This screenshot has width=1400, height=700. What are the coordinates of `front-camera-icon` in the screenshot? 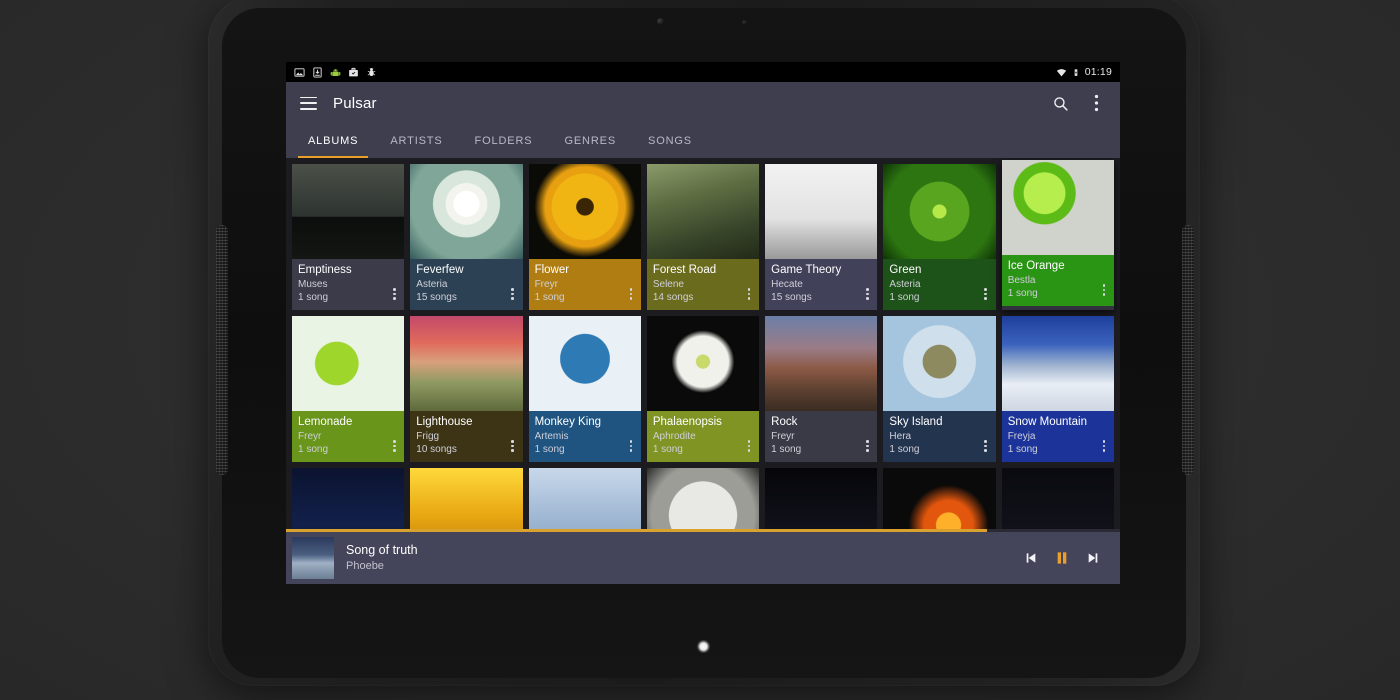 It's located at (660, 21).